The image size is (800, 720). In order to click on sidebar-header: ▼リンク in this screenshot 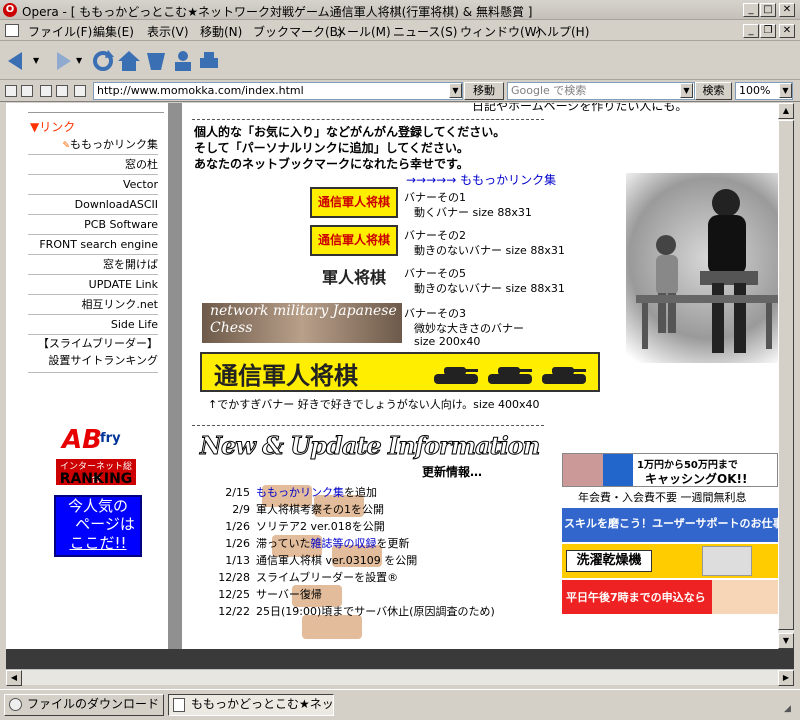, I will do `click(52, 126)`.